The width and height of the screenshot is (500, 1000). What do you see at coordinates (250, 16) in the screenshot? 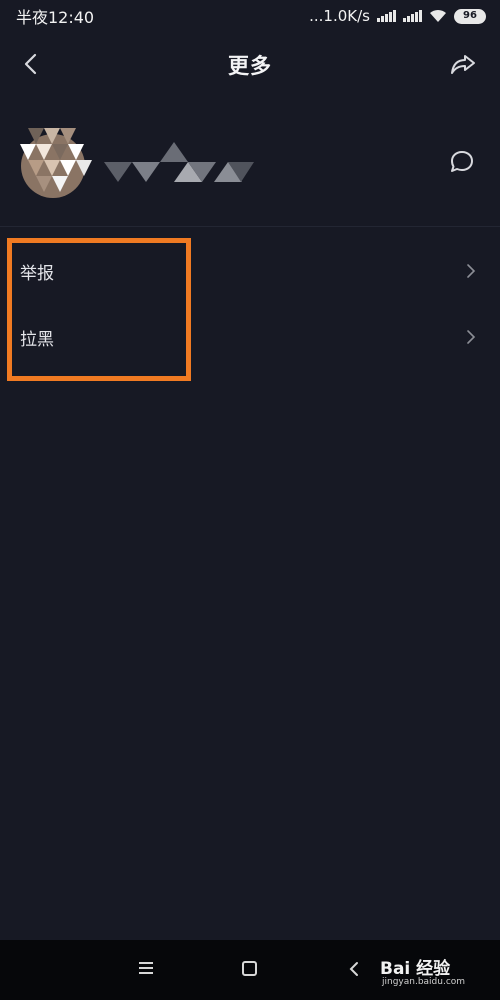
I see `status-bar: 半夜12:40 ...1.0K/s 96` at bounding box center [250, 16].